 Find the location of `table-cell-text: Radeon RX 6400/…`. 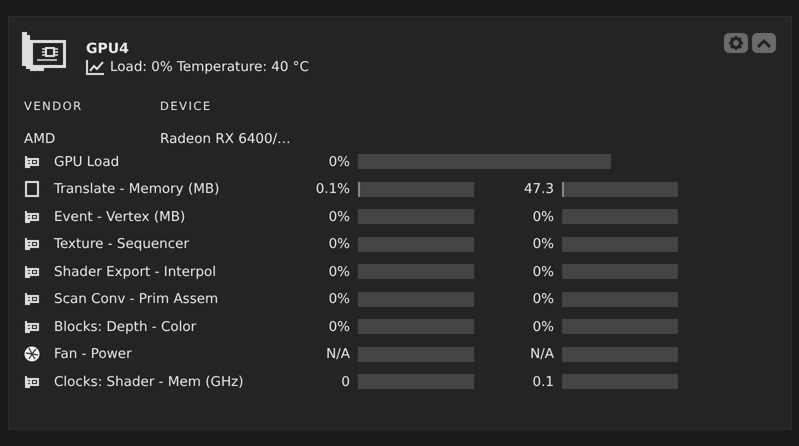

table-cell-text: Radeon RX 6400/… is located at coordinates (226, 139).